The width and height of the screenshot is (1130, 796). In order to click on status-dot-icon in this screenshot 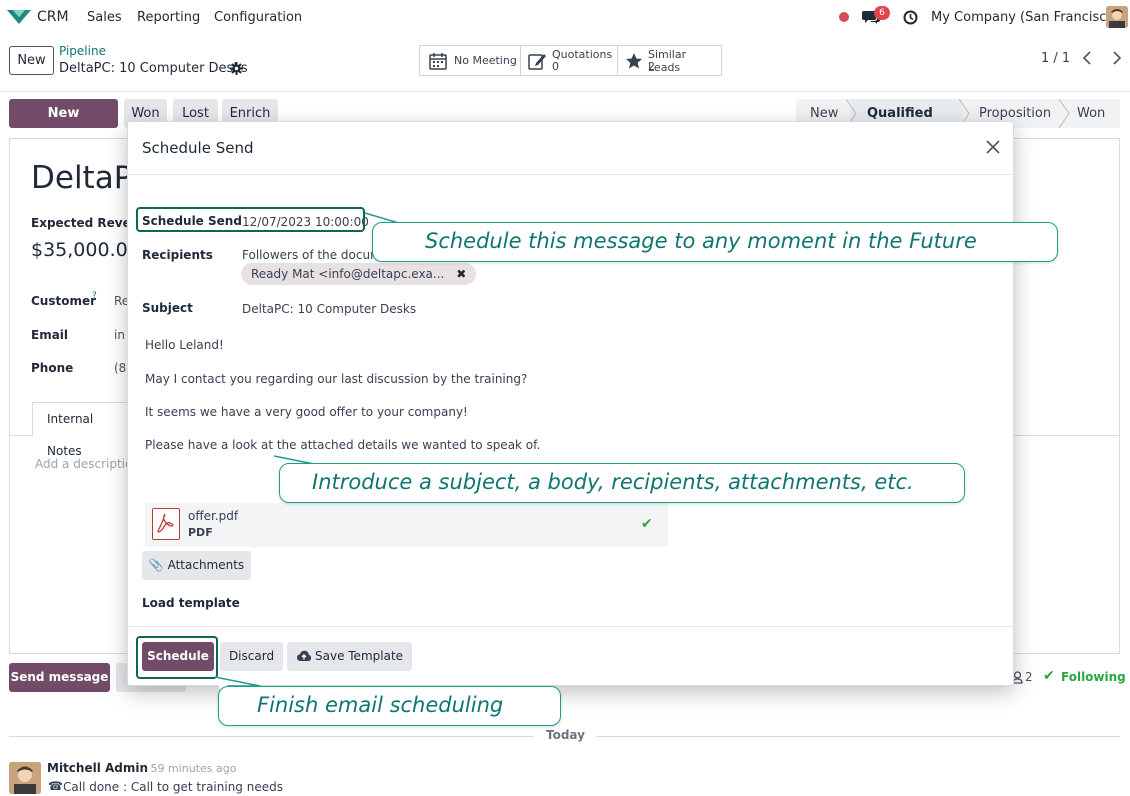, I will do `click(844, 17)`.